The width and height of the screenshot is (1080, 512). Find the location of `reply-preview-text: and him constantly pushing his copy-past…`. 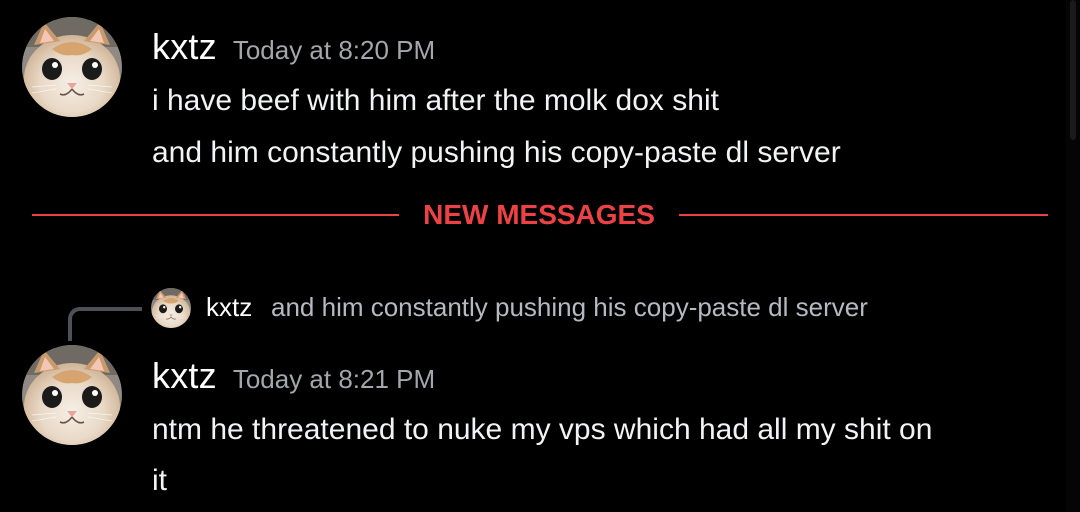

reply-preview-text: and him constantly pushing his copy-past… is located at coordinates (569, 307).